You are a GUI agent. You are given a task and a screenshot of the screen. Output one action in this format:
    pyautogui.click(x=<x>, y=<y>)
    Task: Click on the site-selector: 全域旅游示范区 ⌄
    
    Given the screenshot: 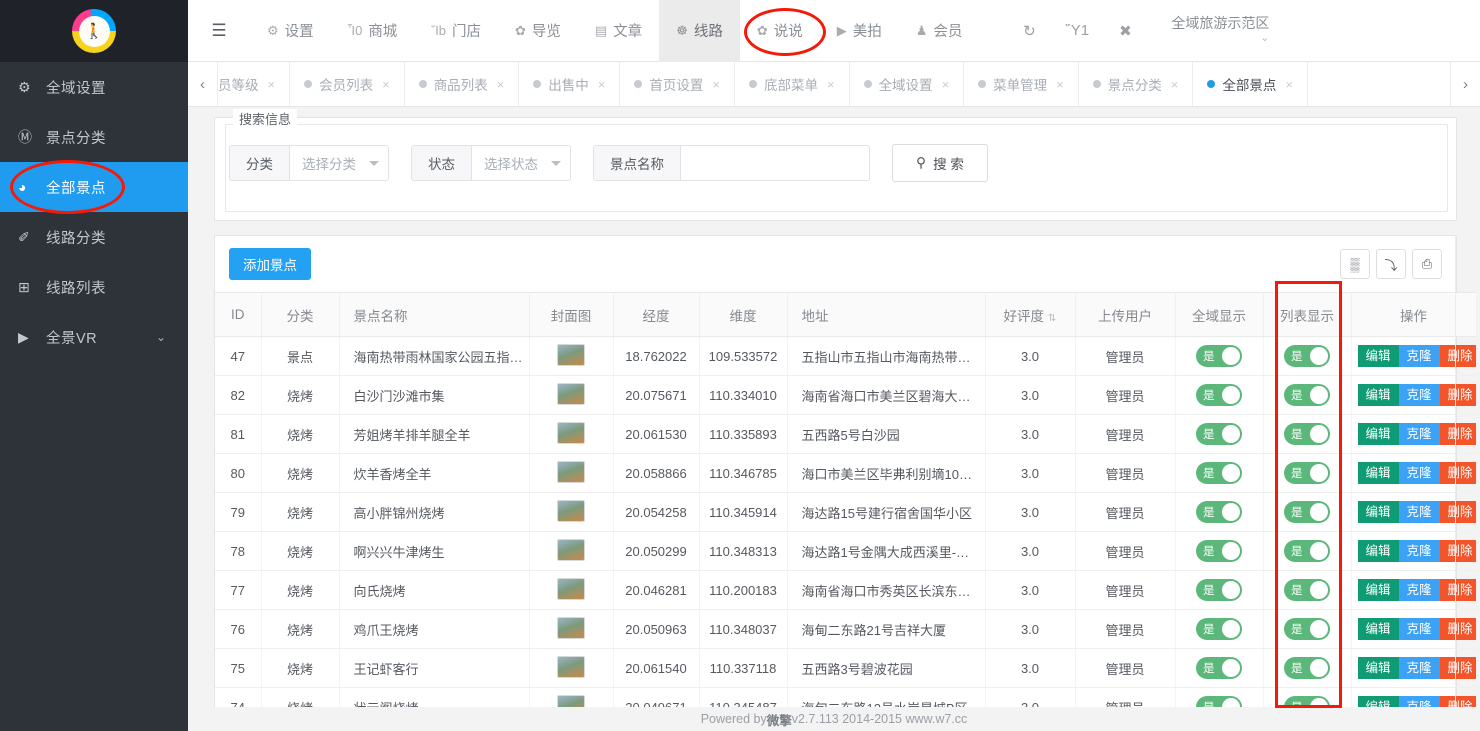 What is the action you would take?
    pyautogui.click(x=1220, y=30)
    